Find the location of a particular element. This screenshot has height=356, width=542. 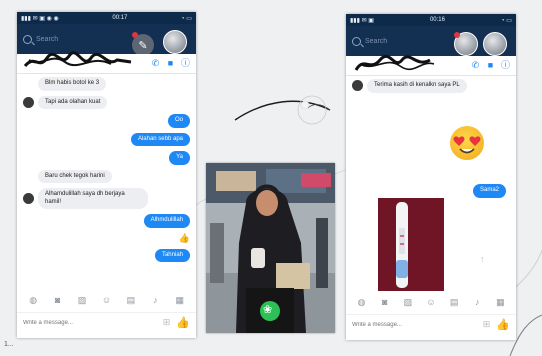

like-thumb-icon: 👍 is located at coordinates (184, 237).